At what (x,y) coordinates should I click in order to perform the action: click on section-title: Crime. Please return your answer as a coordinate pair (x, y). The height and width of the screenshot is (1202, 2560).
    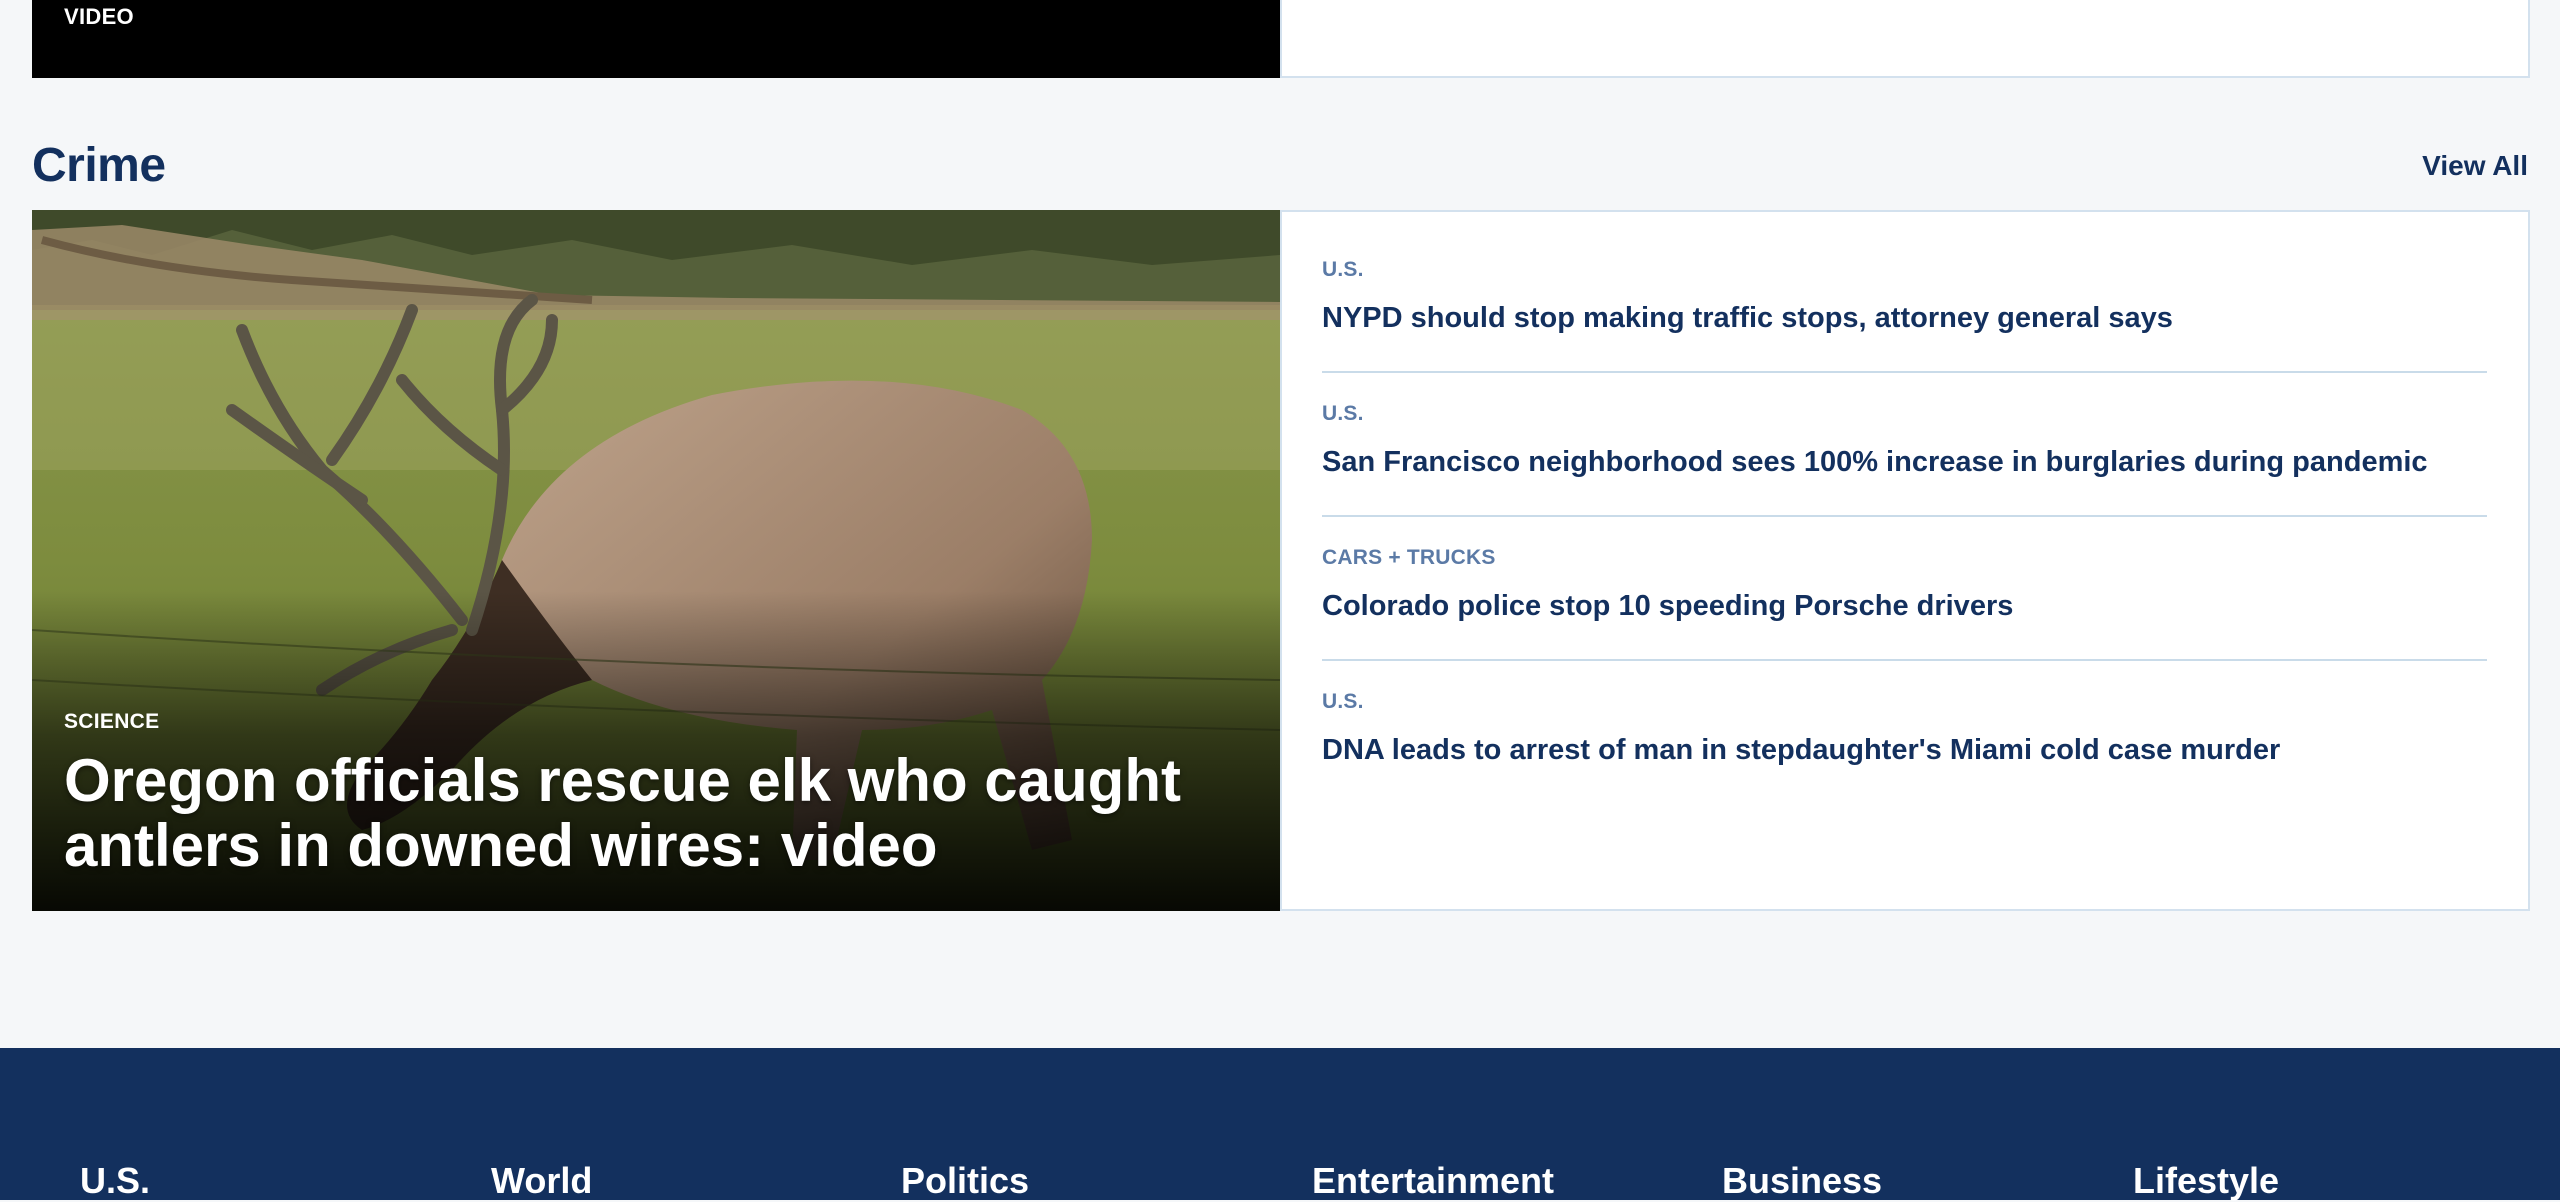
    Looking at the image, I should click on (99, 165).